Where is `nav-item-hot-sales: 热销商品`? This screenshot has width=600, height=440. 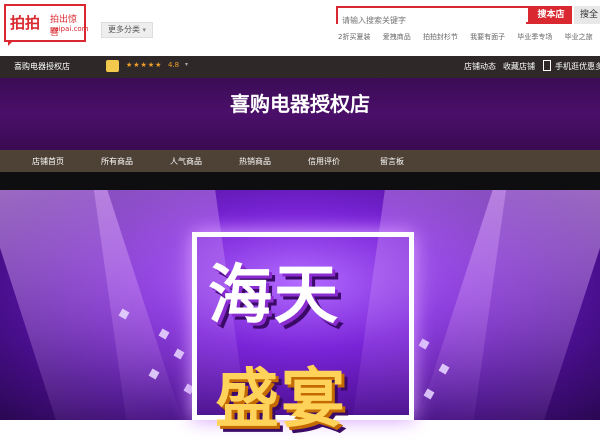 nav-item-hot-sales: 热销商品 is located at coordinates (255, 161).